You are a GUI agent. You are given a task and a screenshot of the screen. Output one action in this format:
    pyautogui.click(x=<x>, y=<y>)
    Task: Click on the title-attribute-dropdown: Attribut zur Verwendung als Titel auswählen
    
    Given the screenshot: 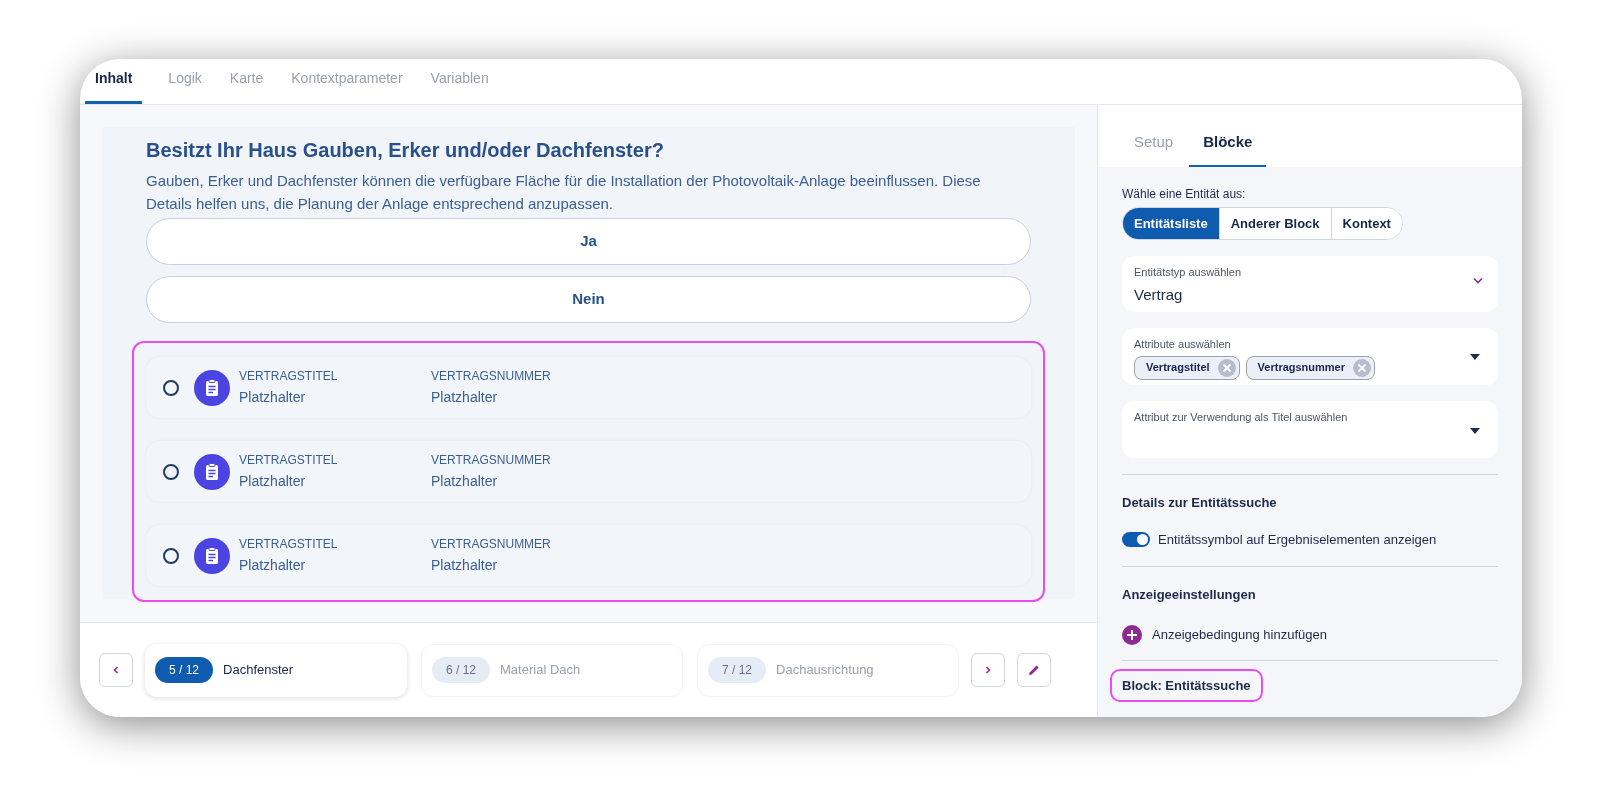 What is the action you would take?
    pyautogui.click(x=1310, y=429)
    